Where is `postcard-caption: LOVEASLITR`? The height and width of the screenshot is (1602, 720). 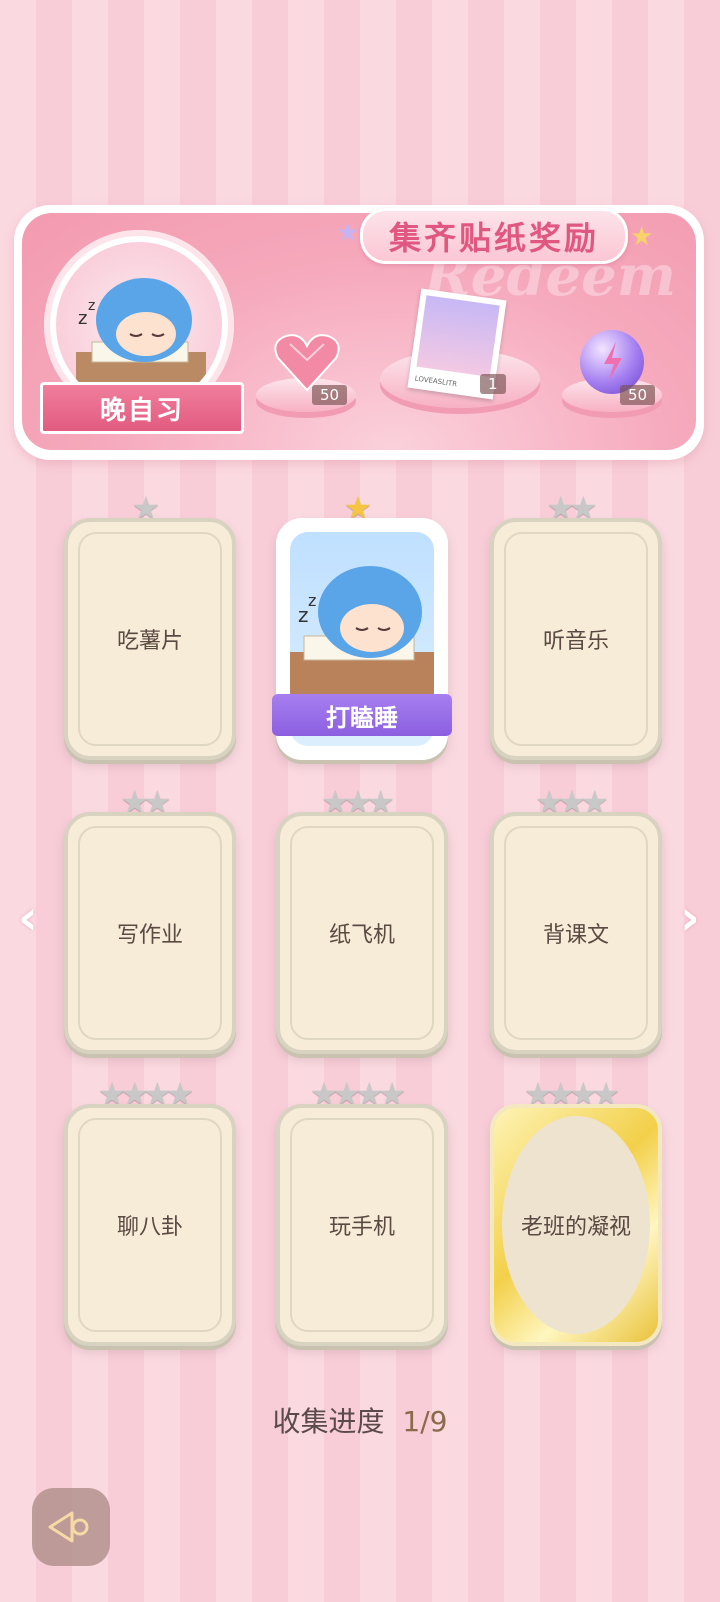
postcard-caption: LOVEASLITR is located at coordinates (436, 381).